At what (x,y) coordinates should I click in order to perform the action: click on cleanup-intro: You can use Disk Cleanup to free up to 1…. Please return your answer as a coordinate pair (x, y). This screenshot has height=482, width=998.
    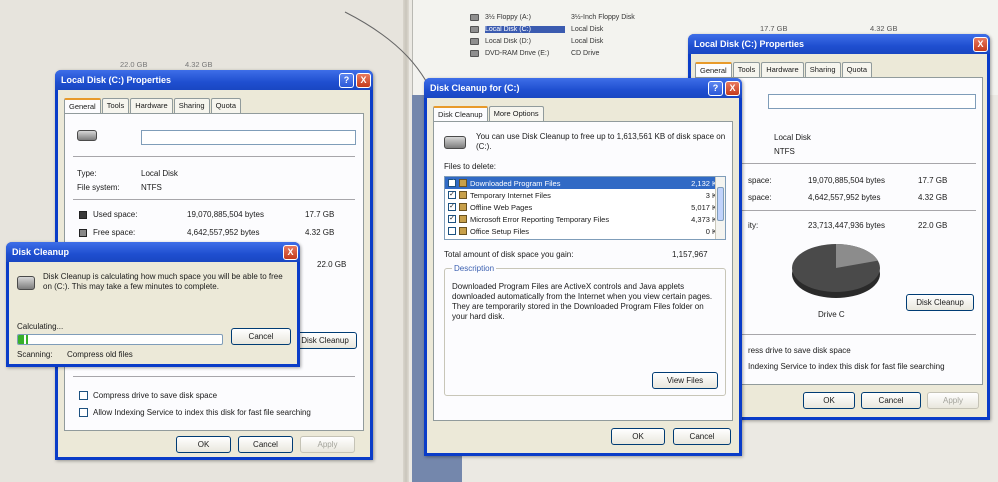
    Looking at the image, I should click on (601, 141).